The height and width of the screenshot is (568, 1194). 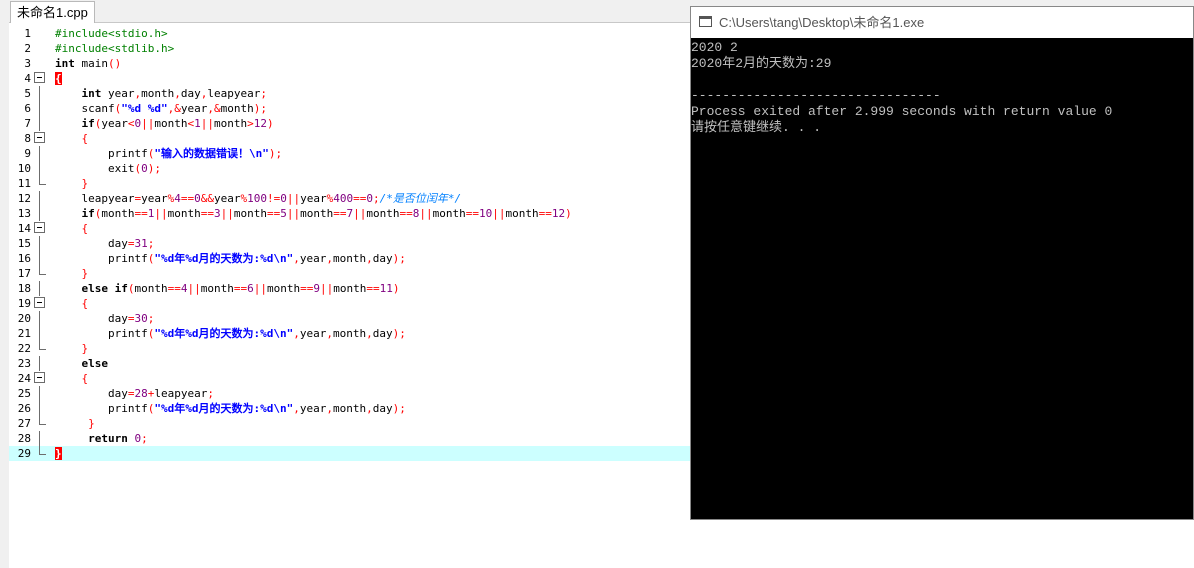 What do you see at coordinates (24, 393) in the screenshot?
I see `line-number: 25` at bounding box center [24, 393].